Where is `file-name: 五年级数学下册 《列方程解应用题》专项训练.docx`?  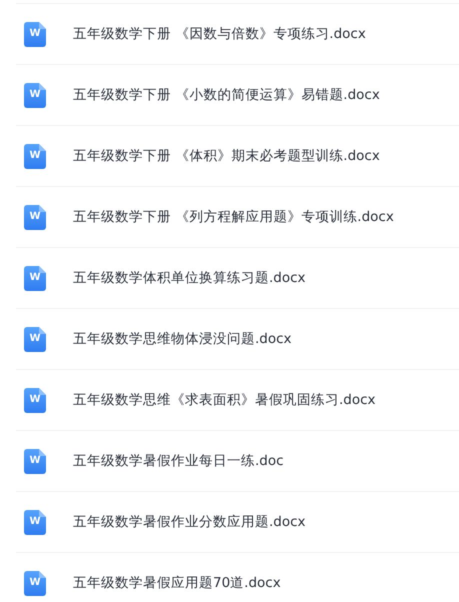
file-name: 五年级数学下册 《列方程解应用题》专项训练.docx is located at coordinates (233, 217).